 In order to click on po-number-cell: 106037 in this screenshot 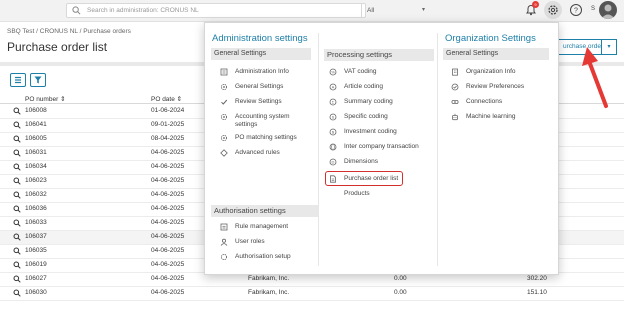, I will do `click(36, 236)`.